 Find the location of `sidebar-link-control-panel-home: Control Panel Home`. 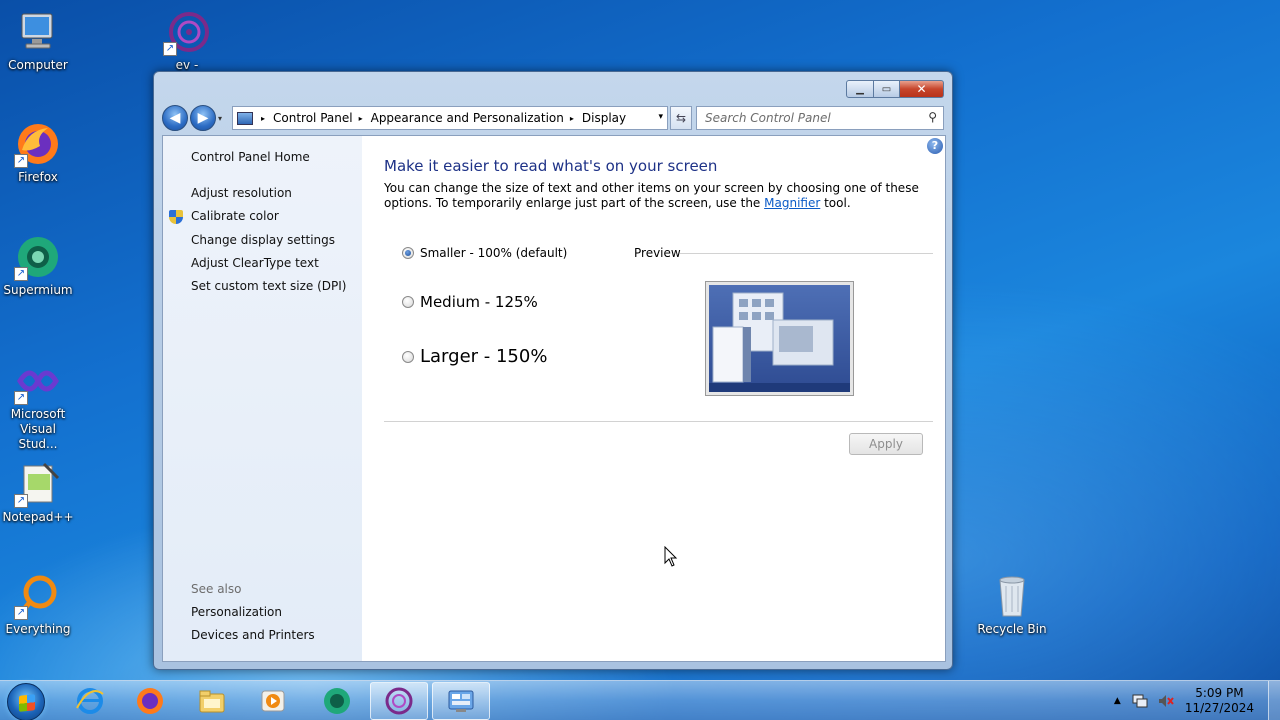

sidebar-link-control-panel-home: Control Panel Home is located at coordinates (250, 157).